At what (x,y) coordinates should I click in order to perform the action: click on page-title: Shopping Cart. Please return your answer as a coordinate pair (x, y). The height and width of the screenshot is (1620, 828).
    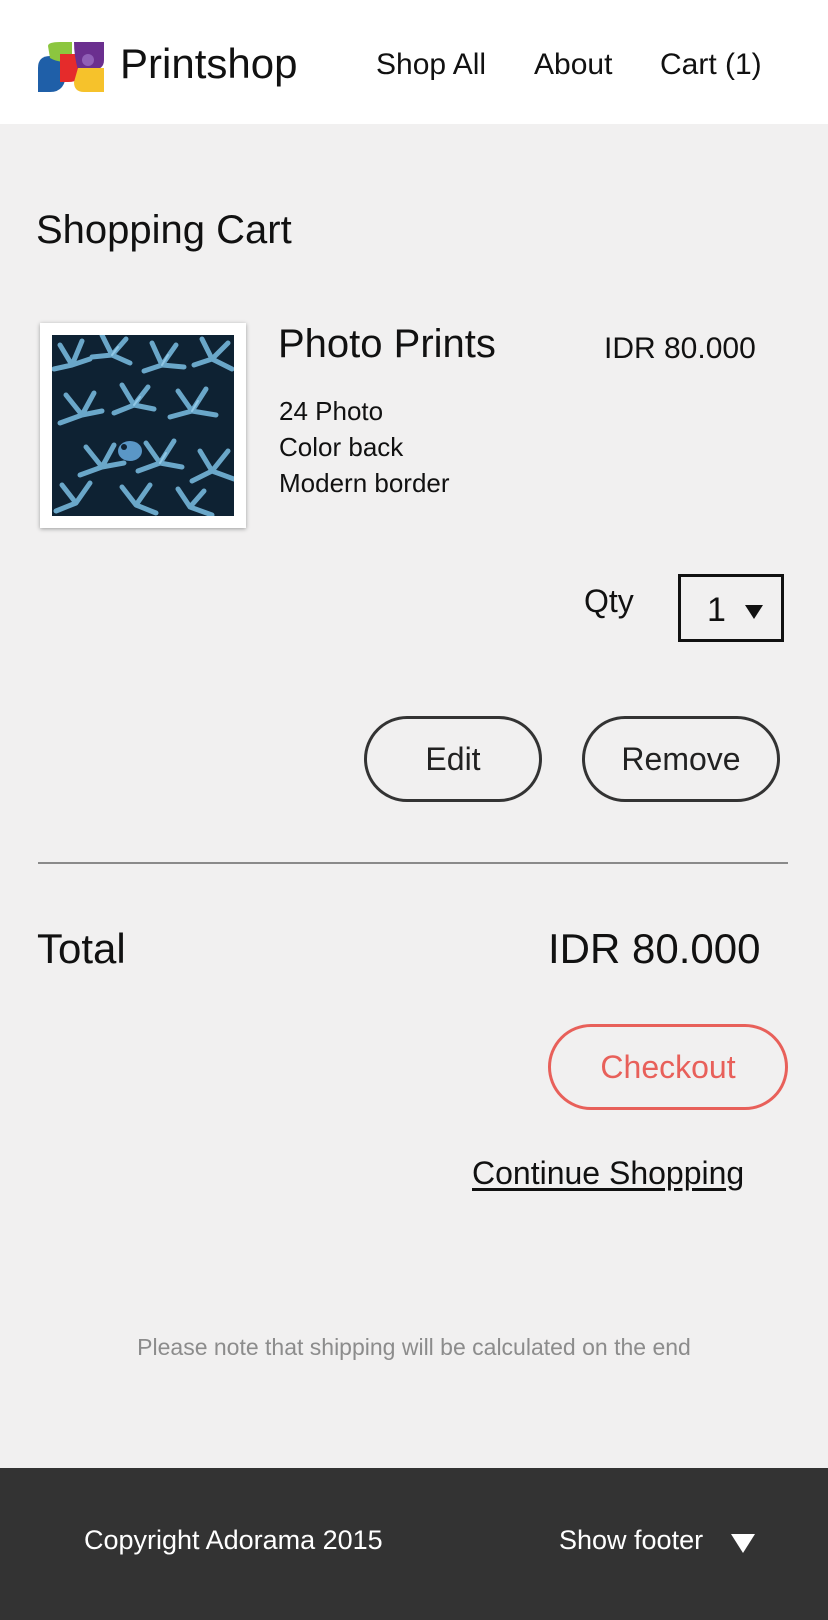
    Looking at the image, I should click on (164, 230).